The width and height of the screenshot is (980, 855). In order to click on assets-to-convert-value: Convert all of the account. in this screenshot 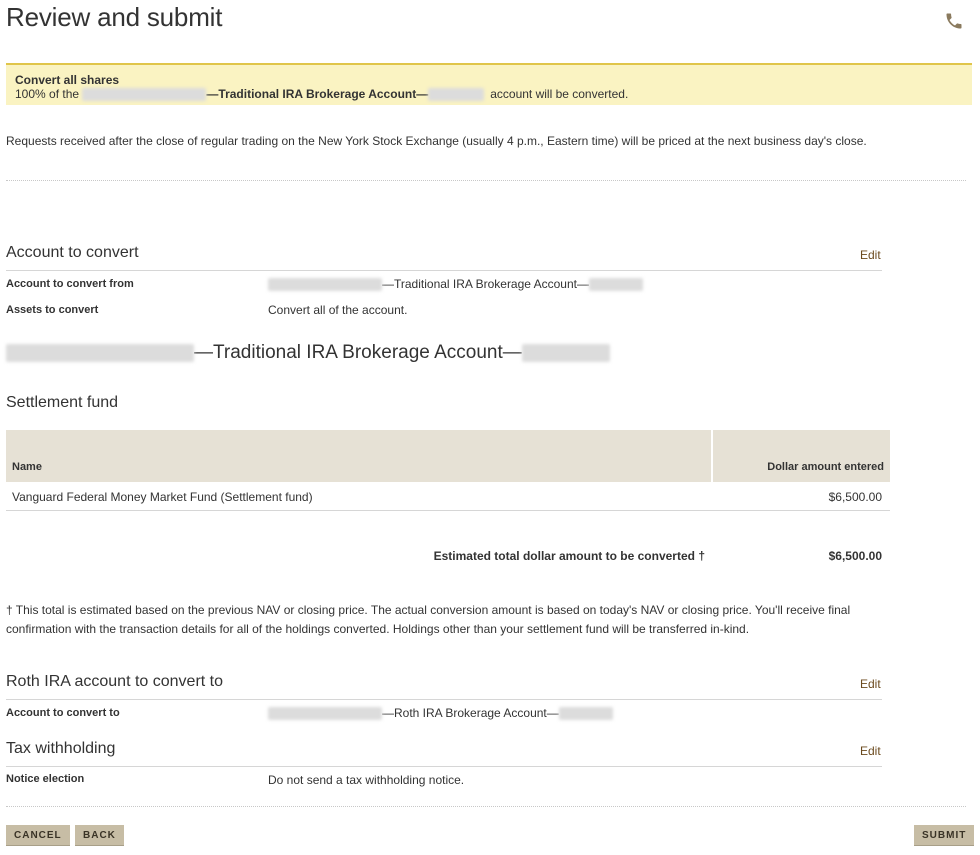, I will do `click(338, 310)`.